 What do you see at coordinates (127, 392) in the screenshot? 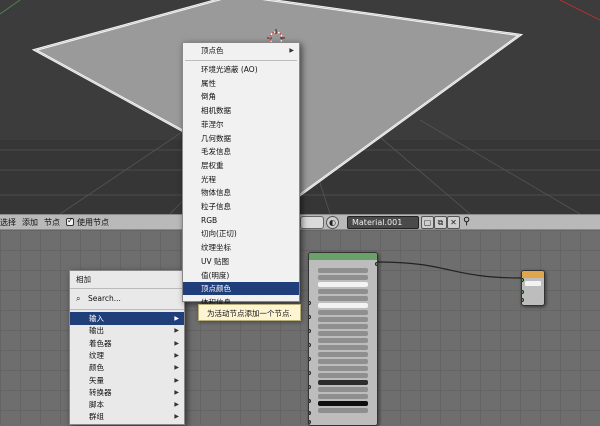
I see `add-menu-item: 转换器 ▶` at bounding box center [127, 392].